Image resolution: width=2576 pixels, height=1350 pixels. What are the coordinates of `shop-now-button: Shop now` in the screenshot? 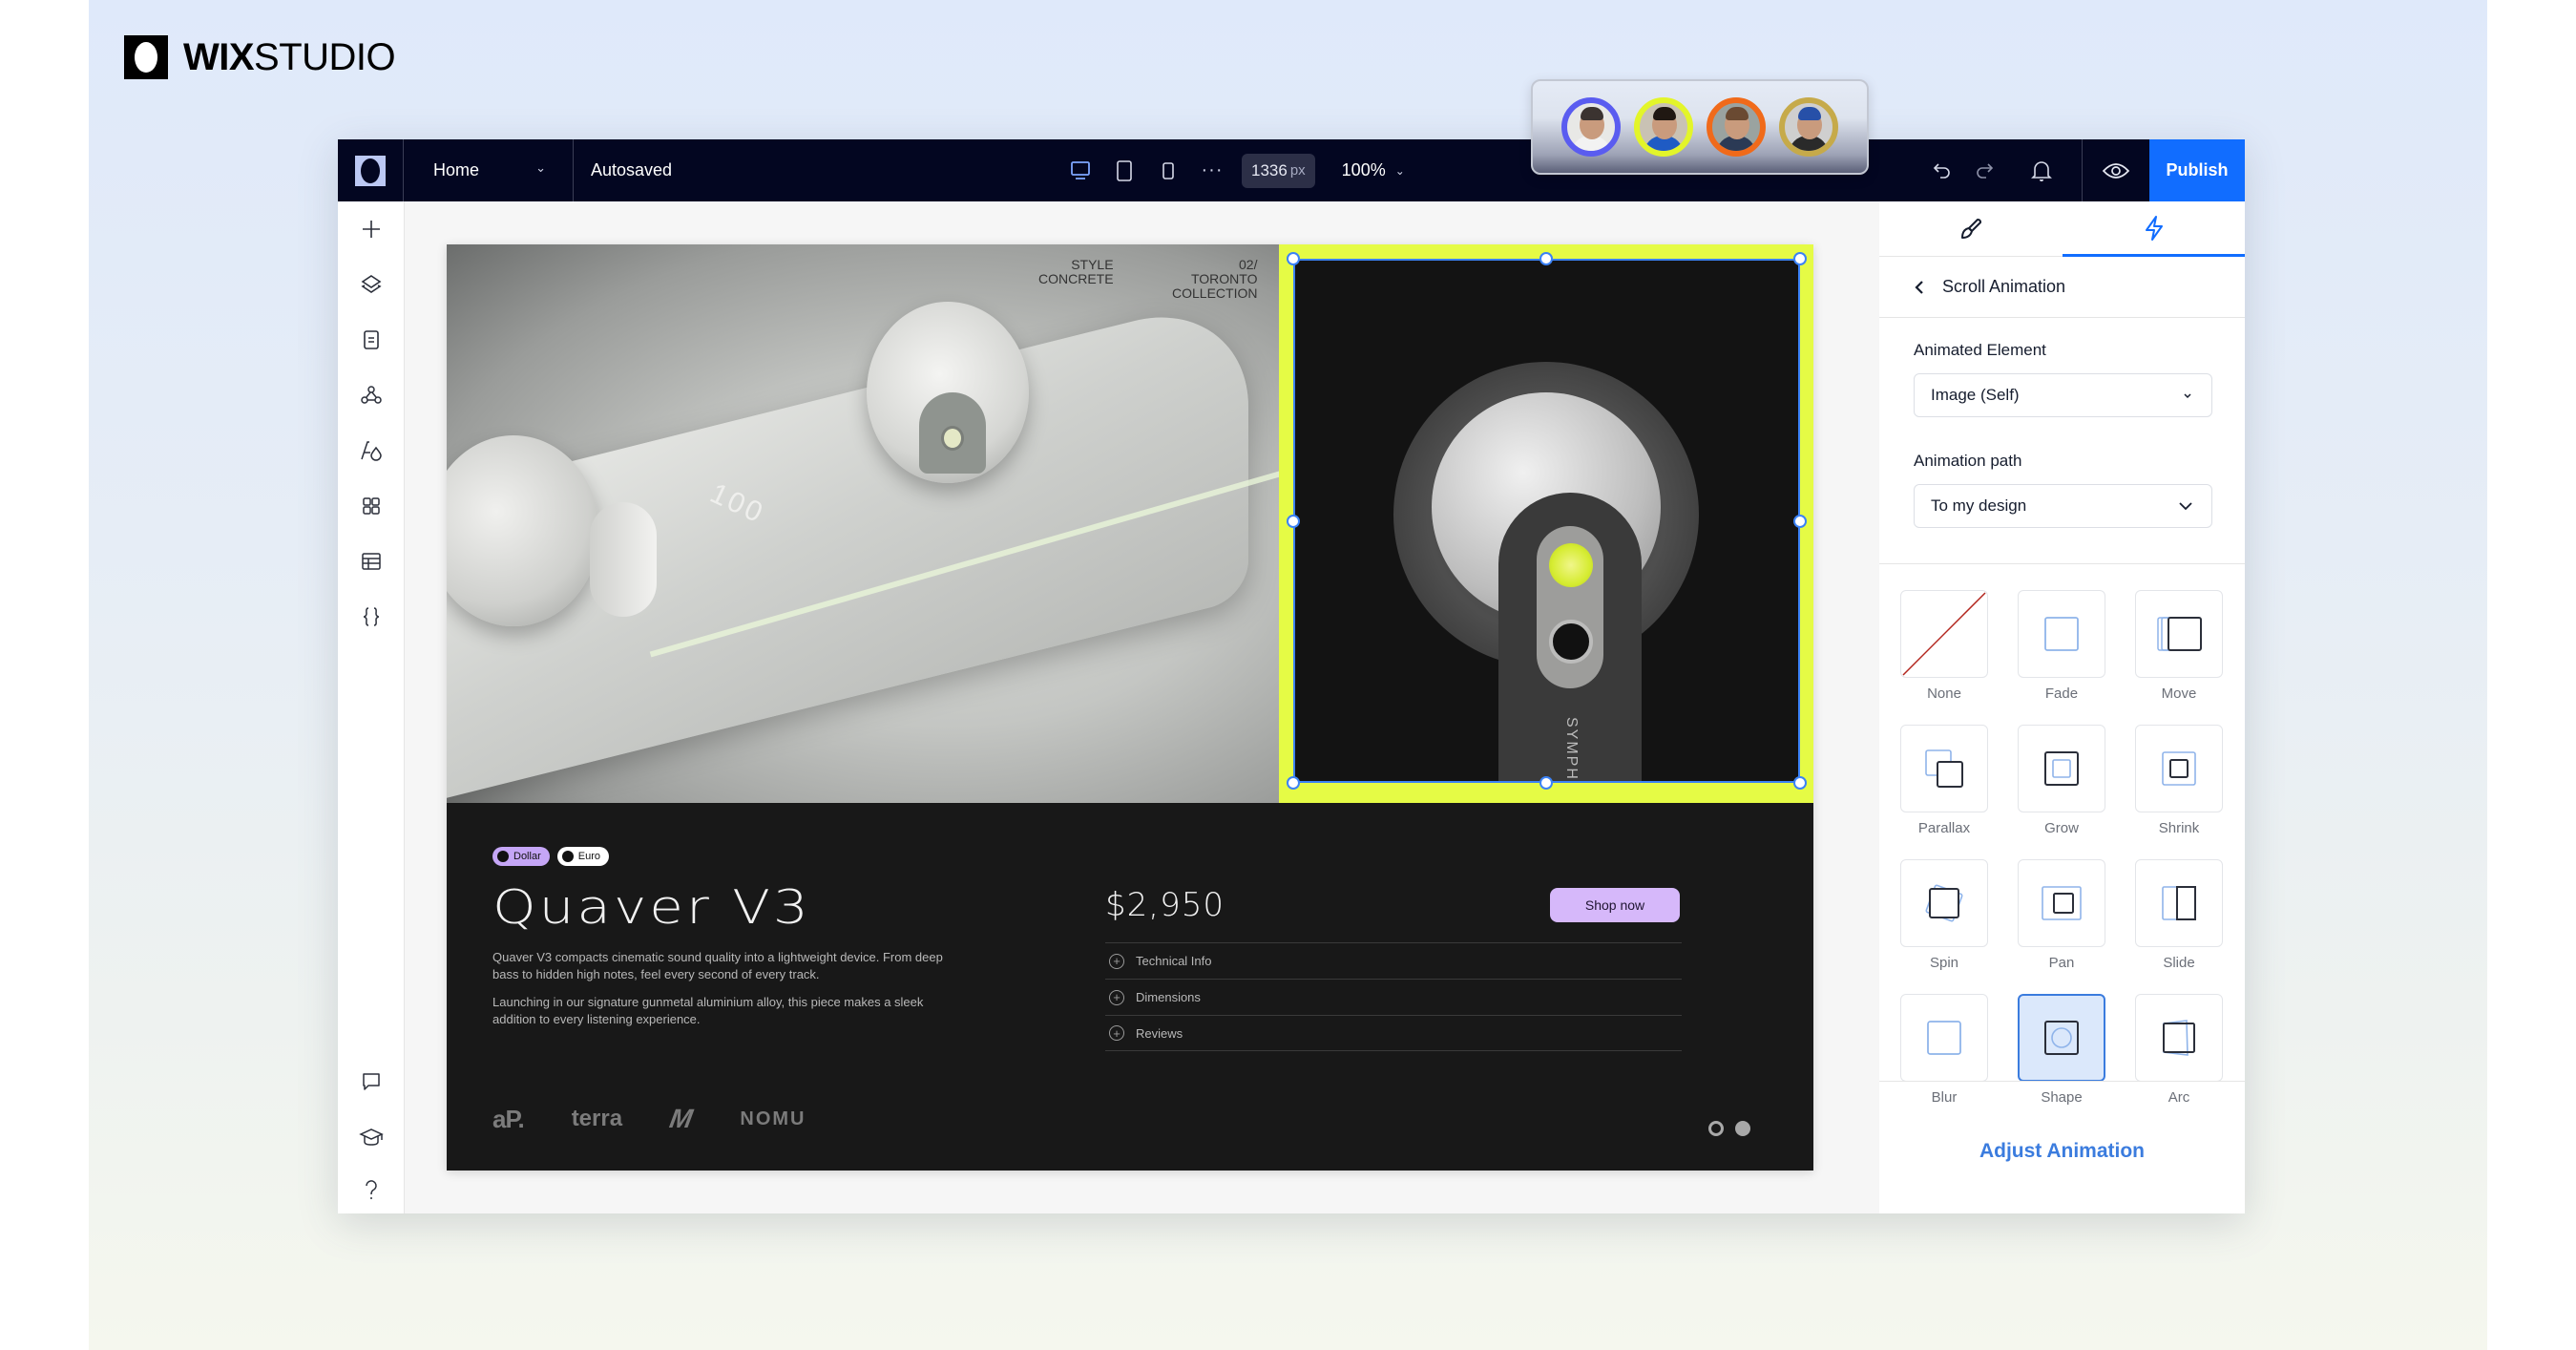 It's located at (1615, 905).